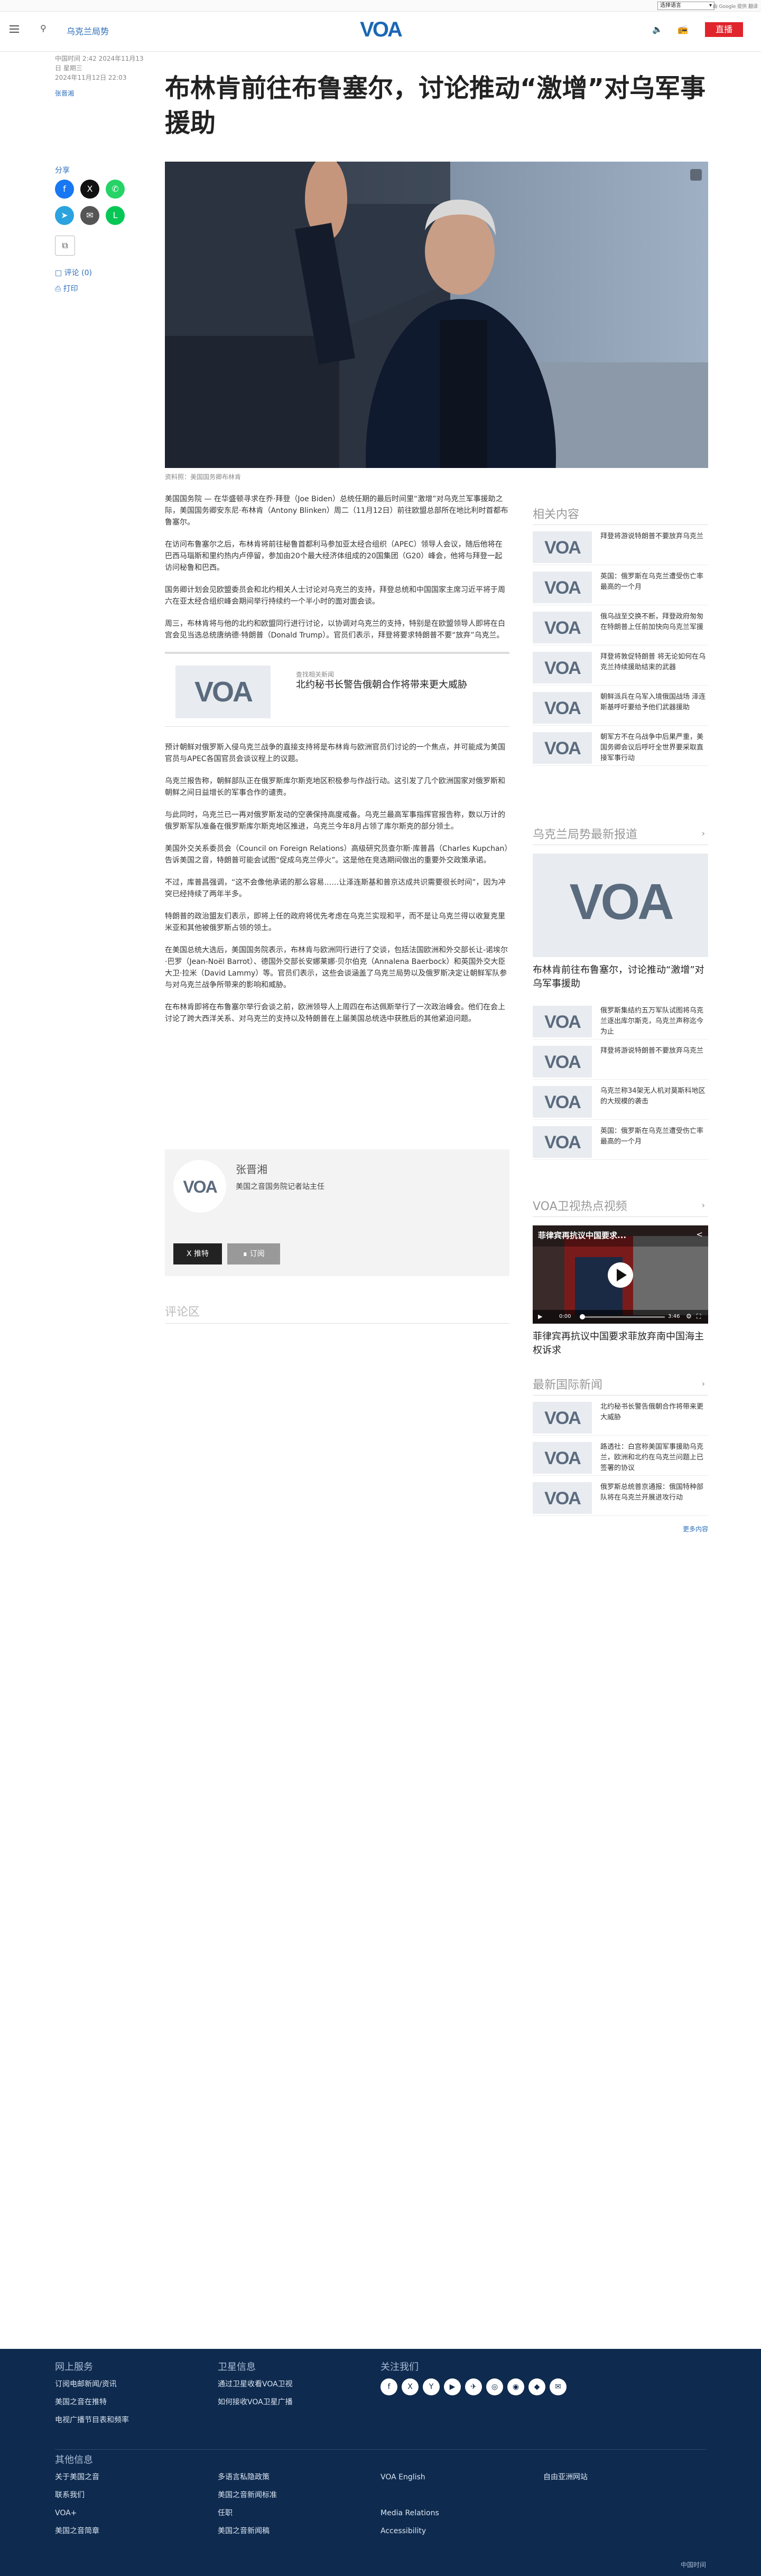 The height and width of the screenshot is (2576, 761). I want to click on live-button: 直播, so click(724, 29).